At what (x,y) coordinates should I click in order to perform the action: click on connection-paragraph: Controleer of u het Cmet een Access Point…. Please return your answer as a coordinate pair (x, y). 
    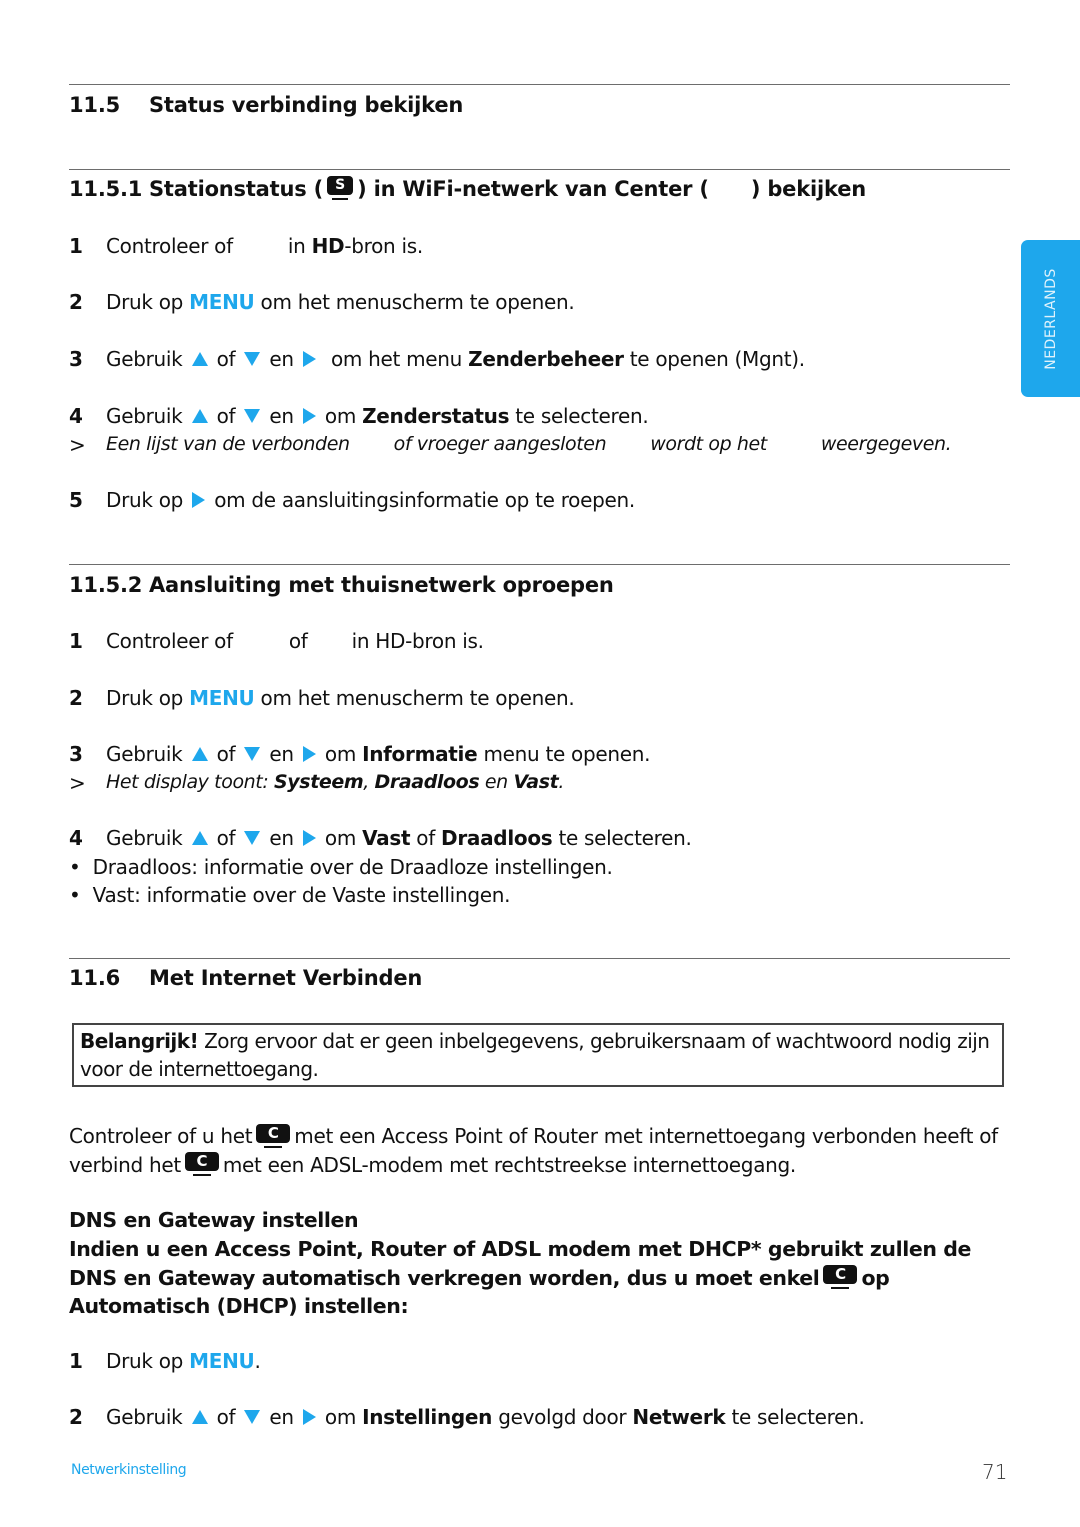
    Looking at the image, I should click on (544, 1150).